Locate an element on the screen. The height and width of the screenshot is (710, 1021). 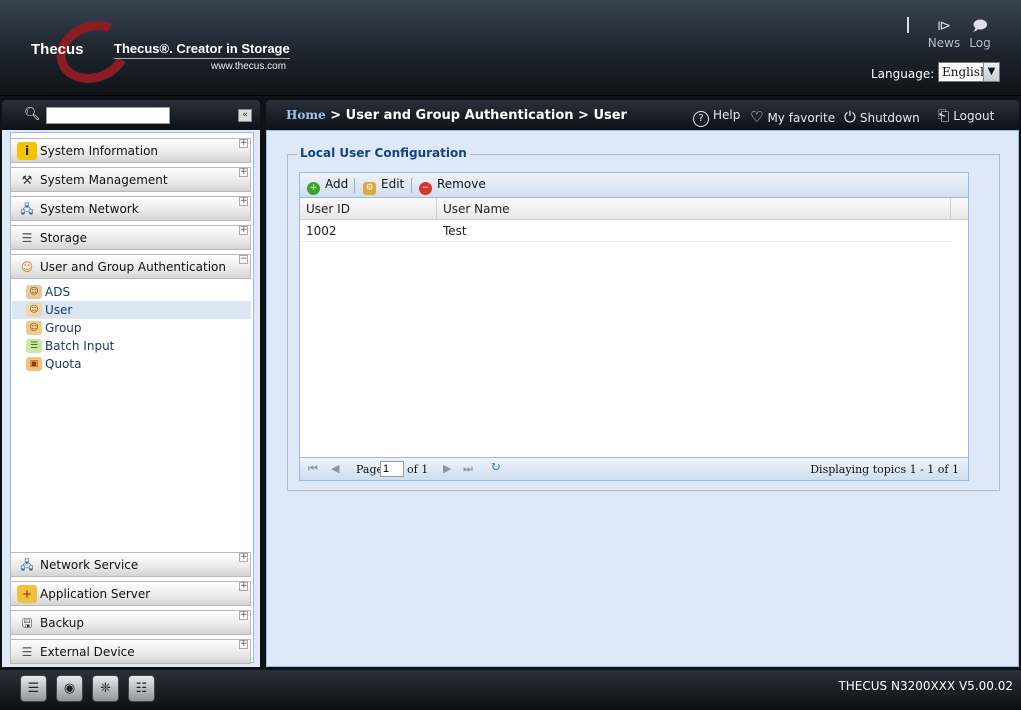
sidebar-item-network-service: 🖧︎ Network Service + is located at coordinates (130, 564).